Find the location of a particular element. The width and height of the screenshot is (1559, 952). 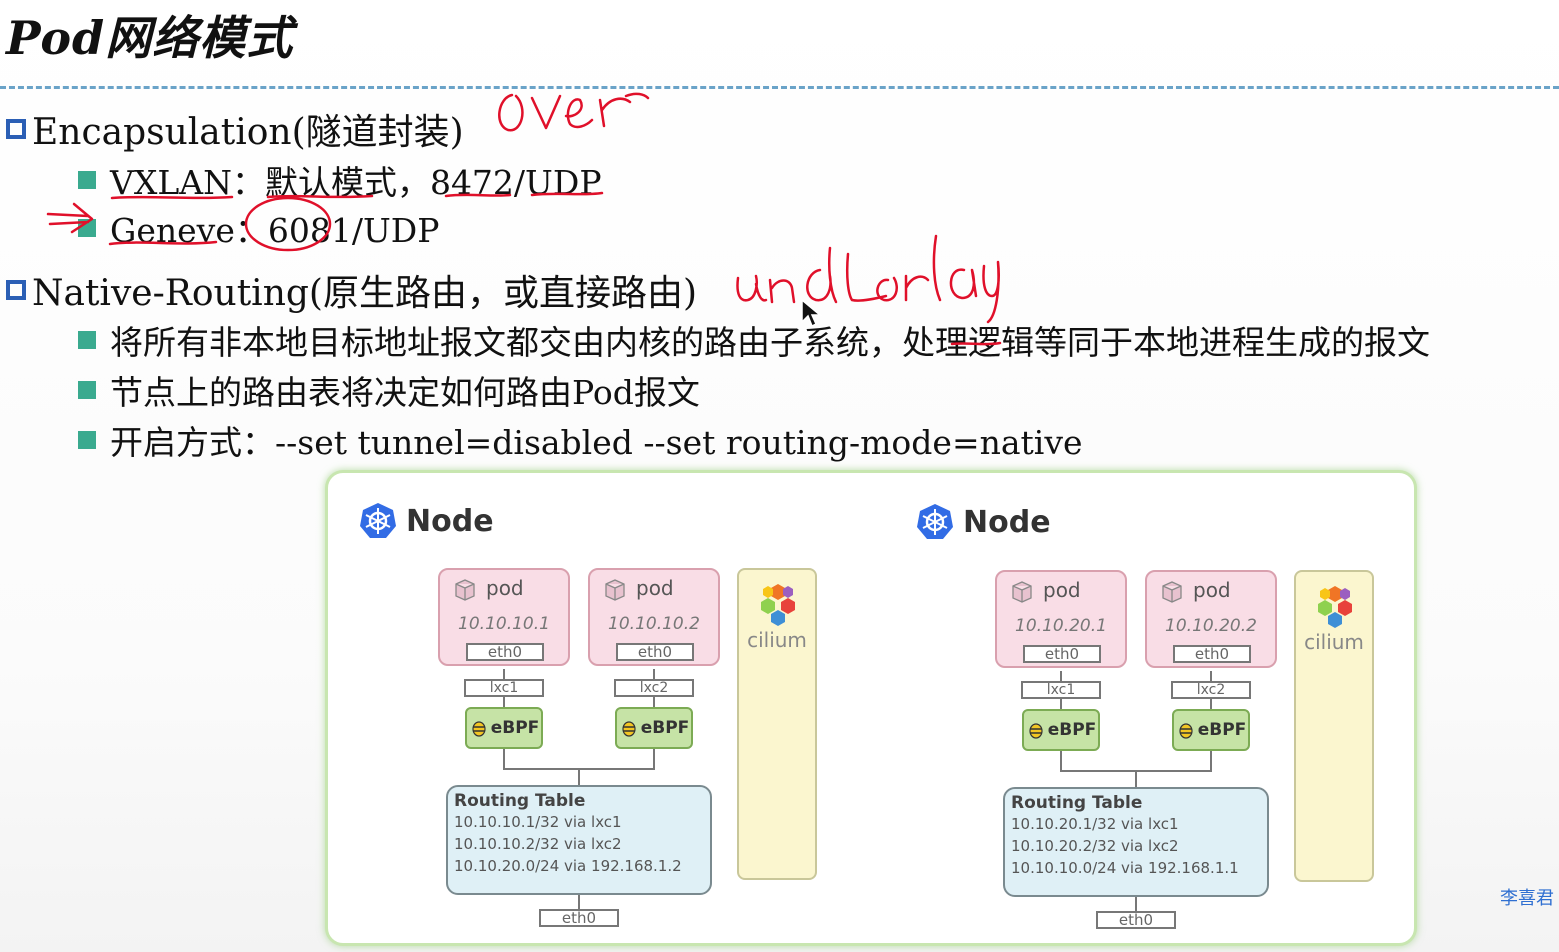

routing-table-row: 10.10.10.0/24 via 192.168.1.1 is located at coordinates (1125, 868).